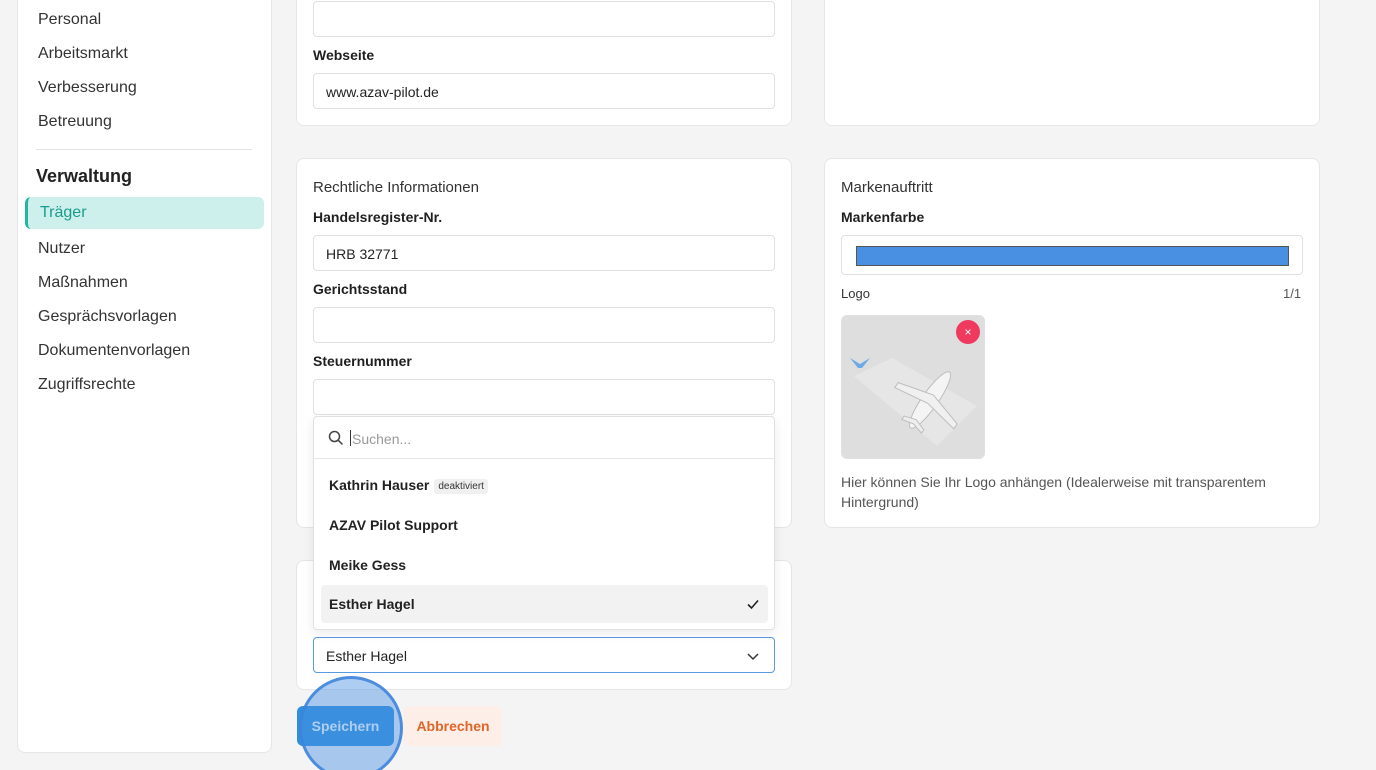  I want to click on sidebar-item-label: Träger, so click(63, 212).